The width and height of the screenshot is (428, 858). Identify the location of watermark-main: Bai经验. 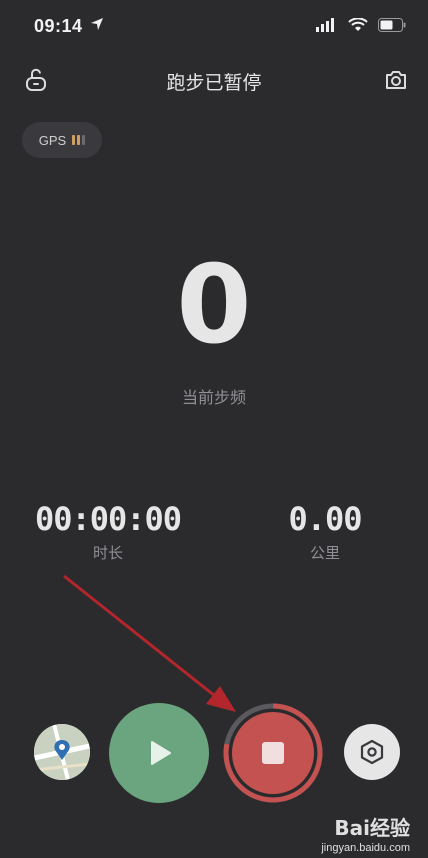
(372, 828).